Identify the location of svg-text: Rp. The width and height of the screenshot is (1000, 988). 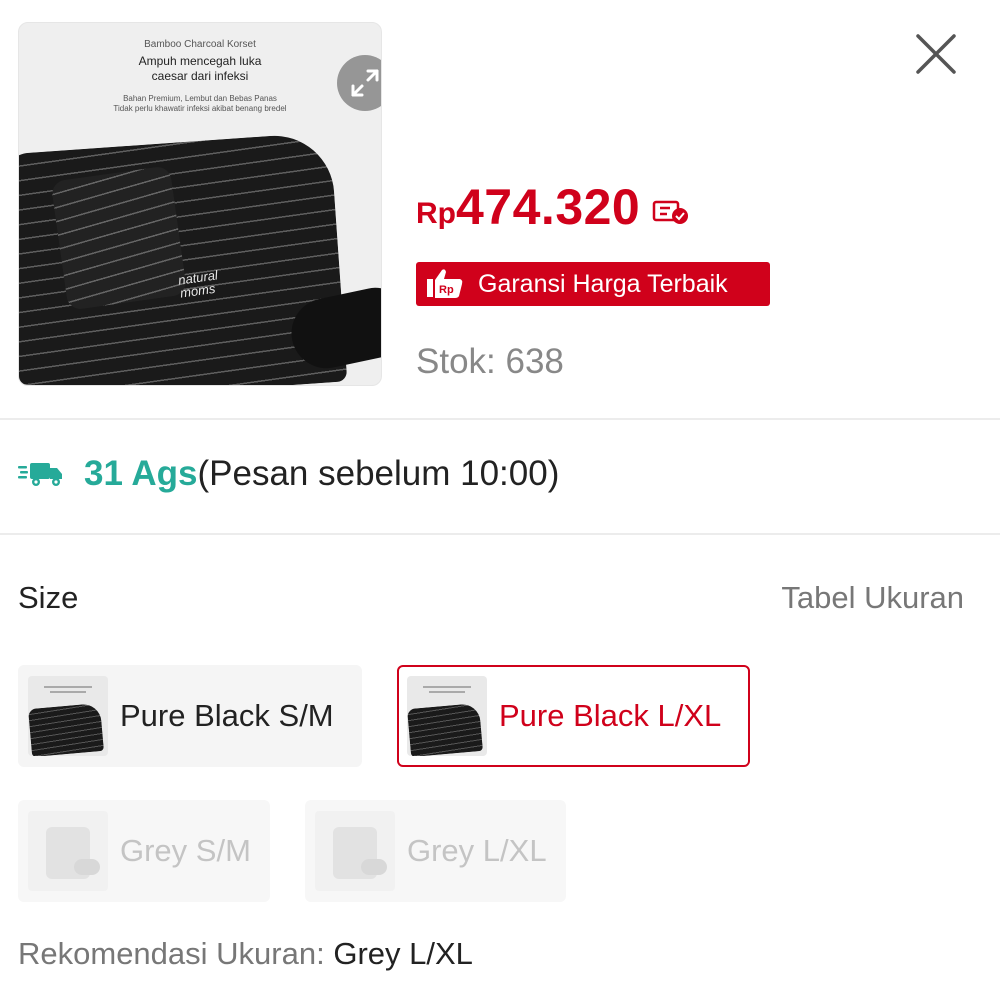
(446, 290).